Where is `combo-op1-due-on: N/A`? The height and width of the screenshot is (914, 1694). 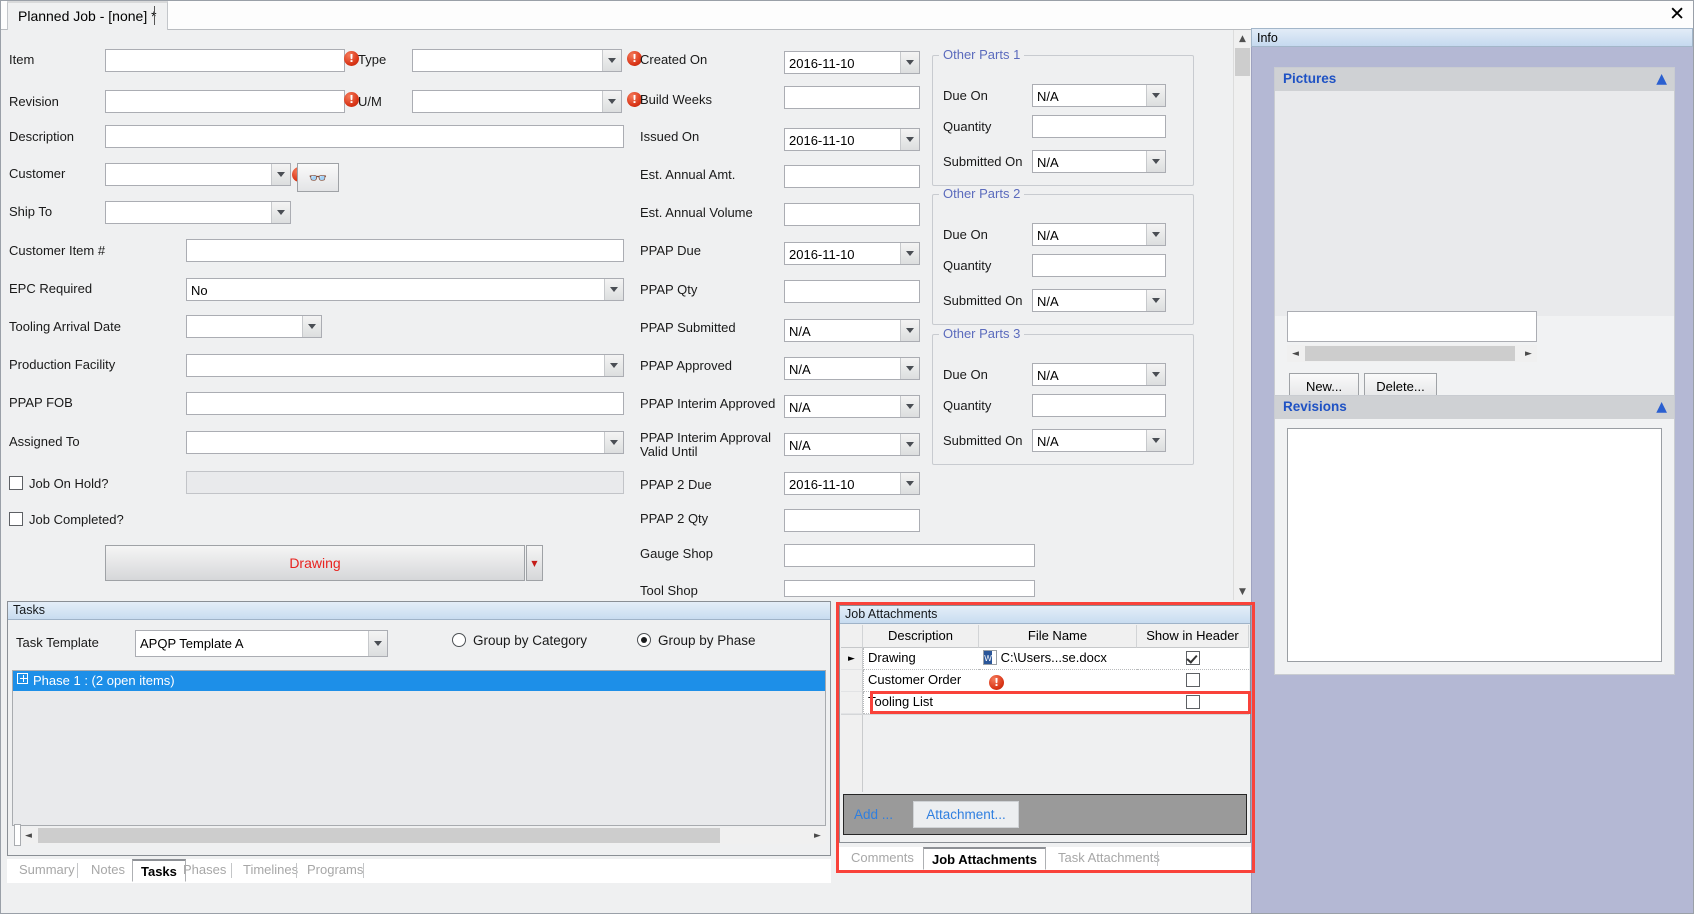
combo-op1-due-on: N/A is located at coordinates (1099, 95).